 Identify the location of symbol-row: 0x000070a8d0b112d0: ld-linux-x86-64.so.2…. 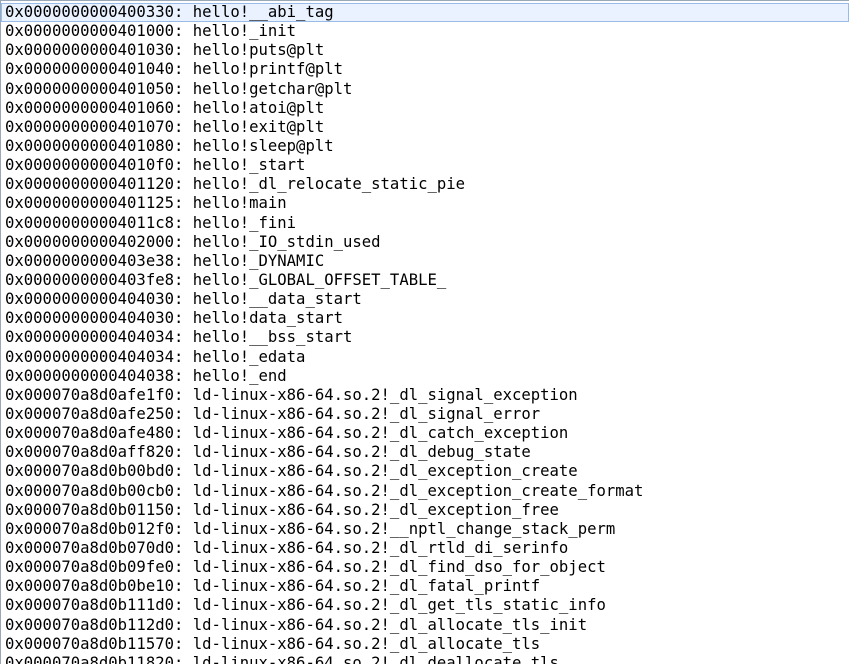
(425, 625).